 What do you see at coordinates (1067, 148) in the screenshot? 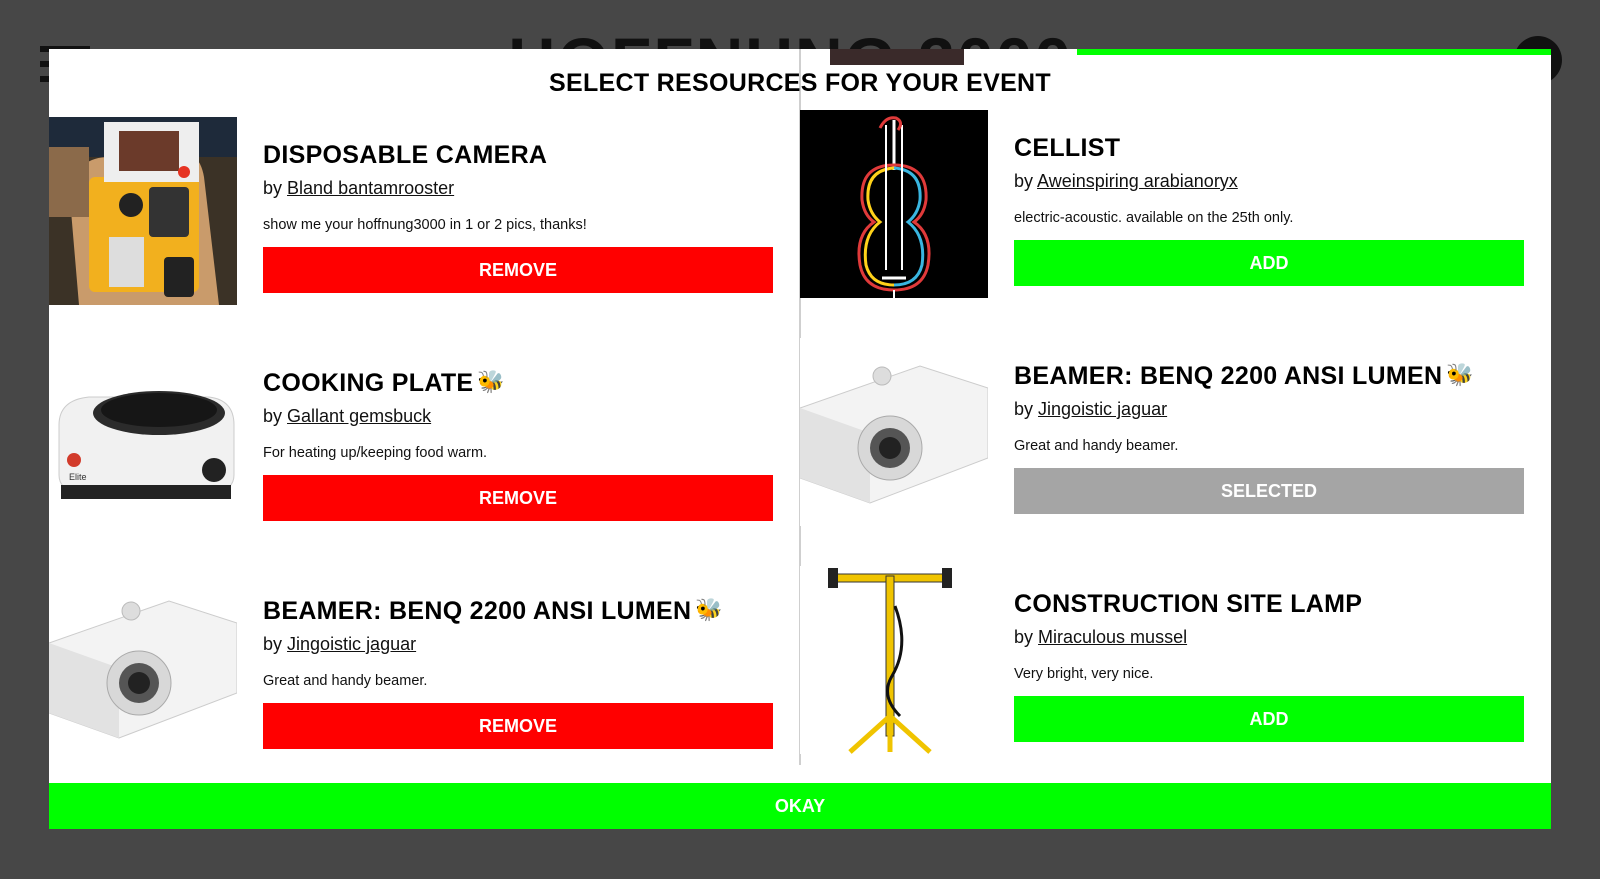
I see `resource-name: CELLIST` at bounding box center [1067, 148].